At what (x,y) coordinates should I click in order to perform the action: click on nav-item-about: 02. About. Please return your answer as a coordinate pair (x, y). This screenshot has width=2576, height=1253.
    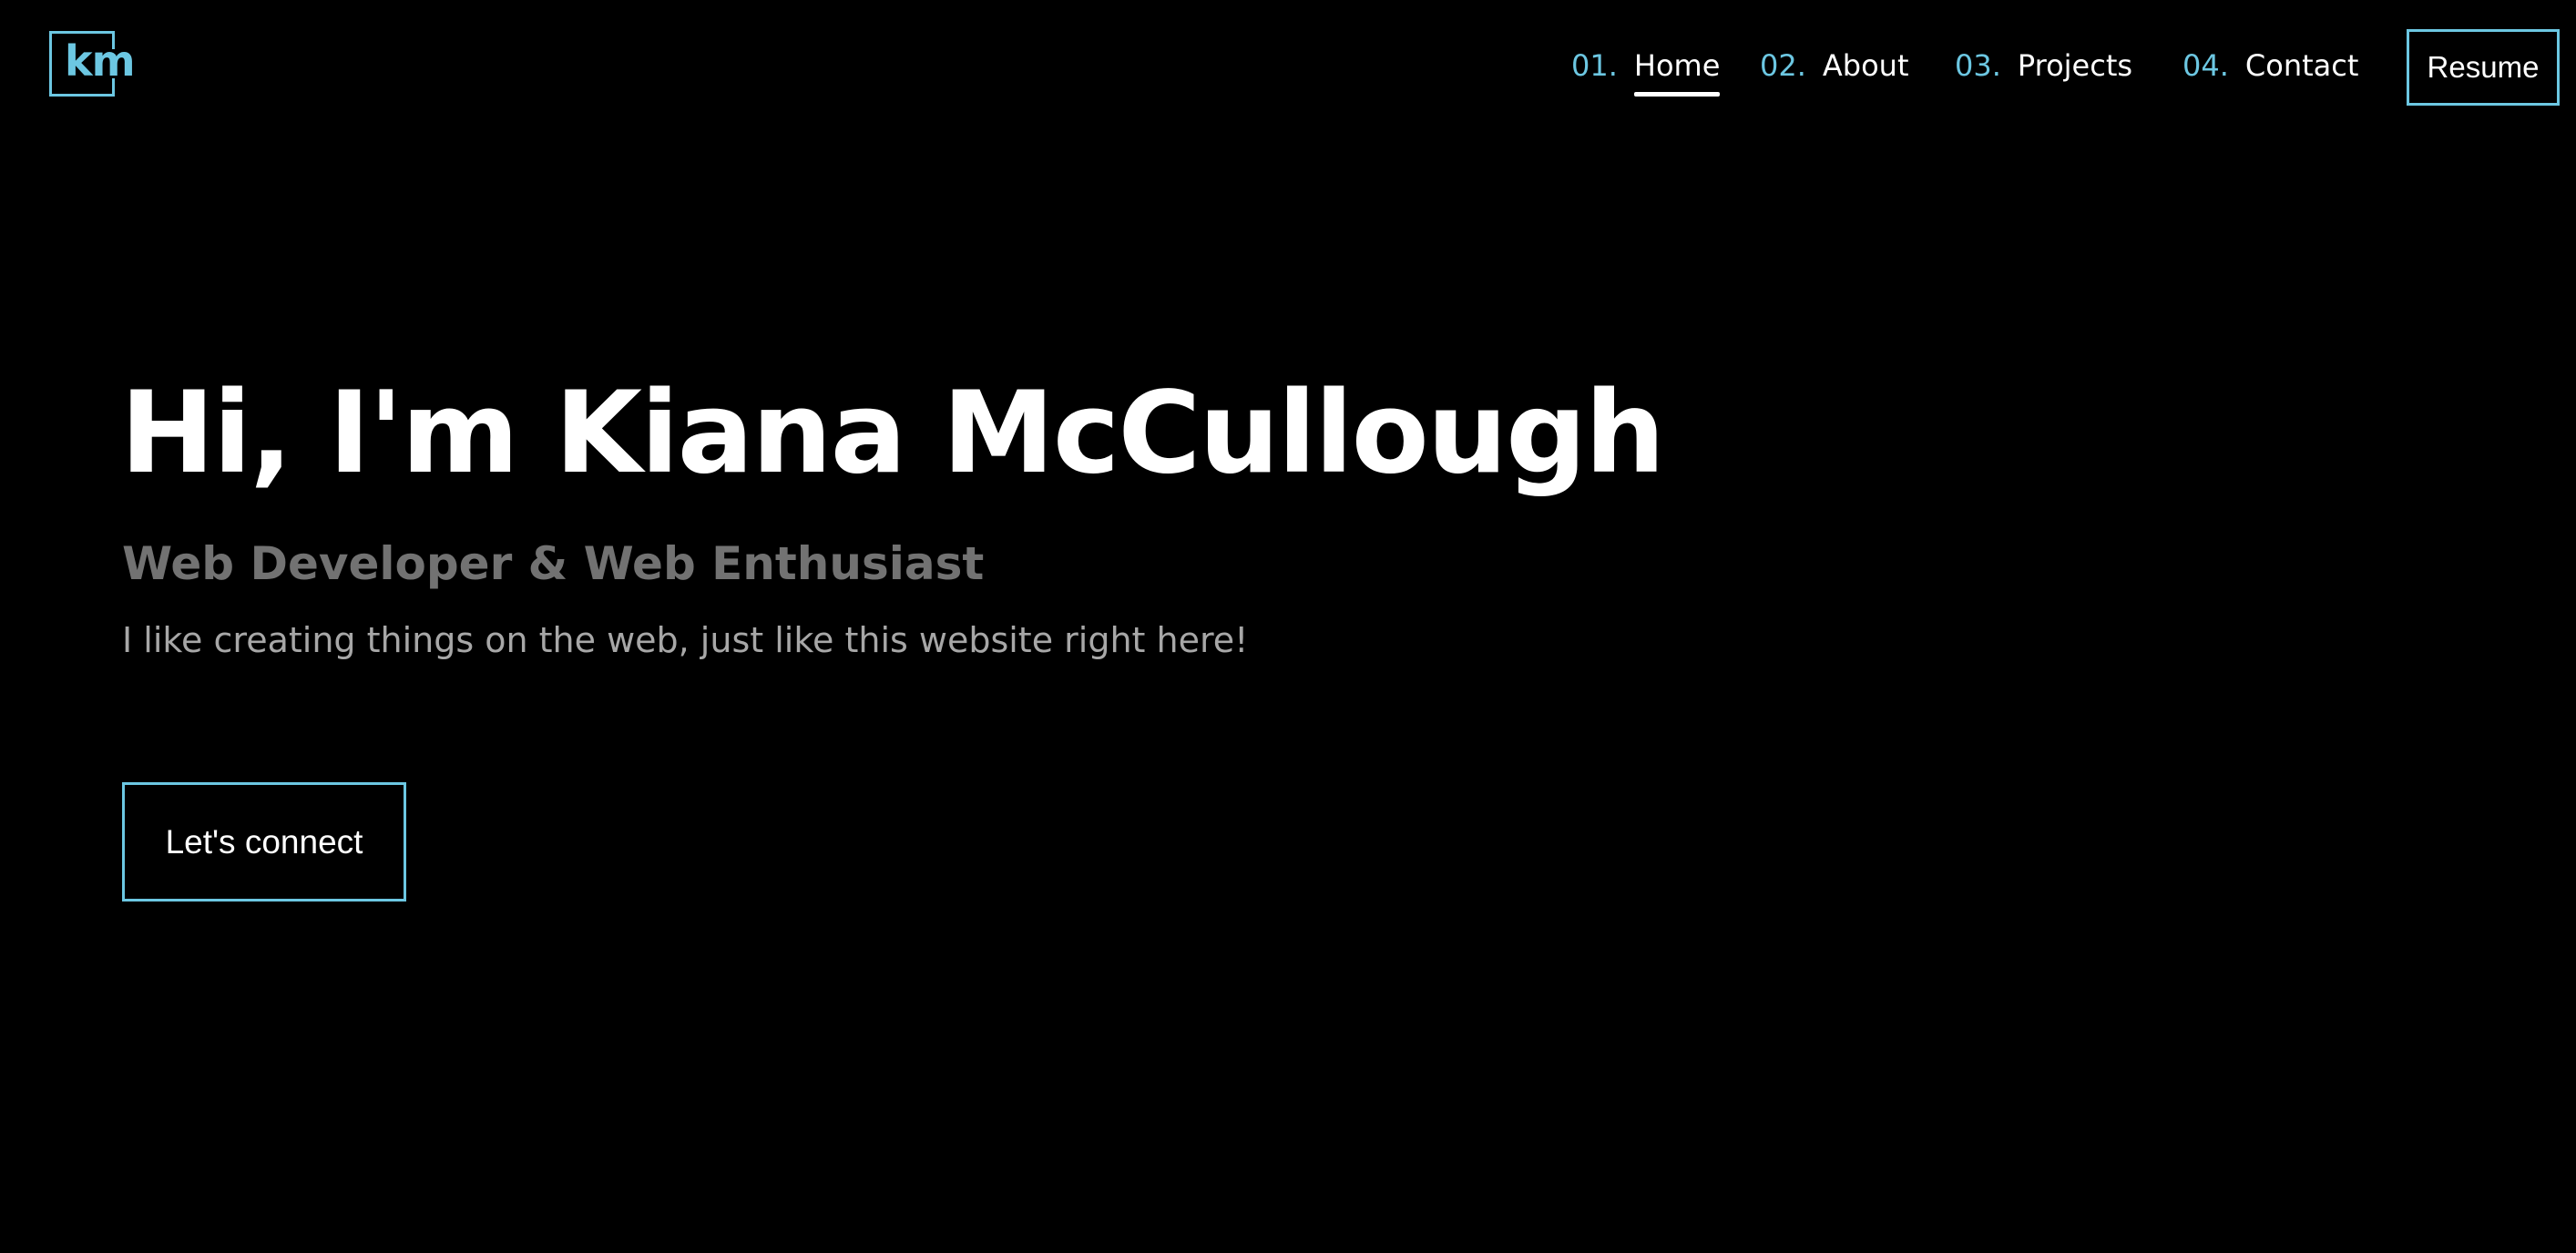
    Looking at the image, I should click on (1834, 65).